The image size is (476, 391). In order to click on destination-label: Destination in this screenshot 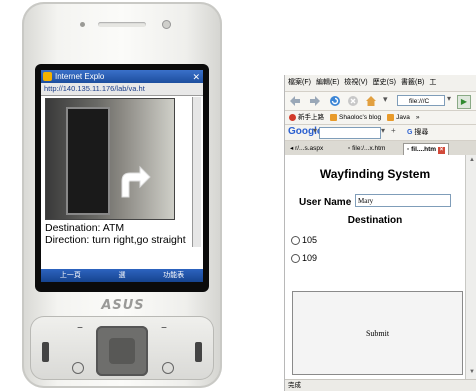, I will do `click(375, 220)`.